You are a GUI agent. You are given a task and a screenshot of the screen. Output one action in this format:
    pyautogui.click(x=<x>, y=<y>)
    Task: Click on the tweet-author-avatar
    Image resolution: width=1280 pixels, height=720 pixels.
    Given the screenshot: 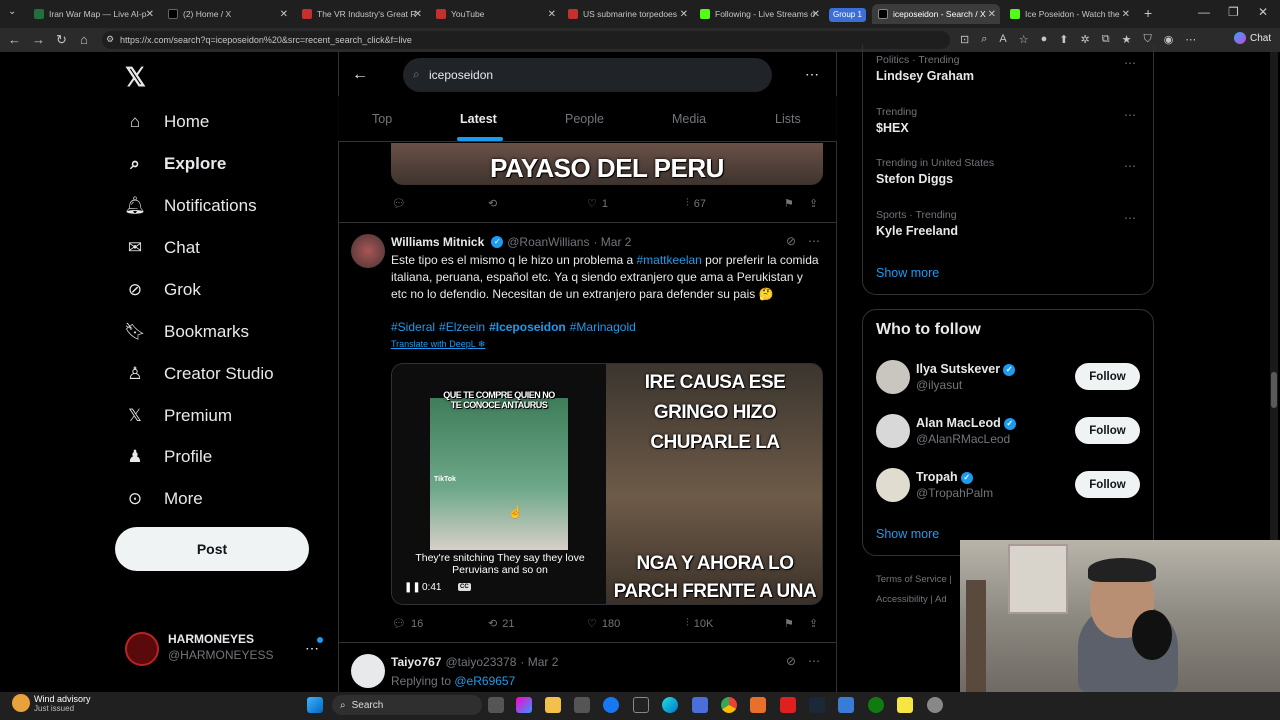 What is the action you would take?
    pyautogui.click(x=368, y=671)
    